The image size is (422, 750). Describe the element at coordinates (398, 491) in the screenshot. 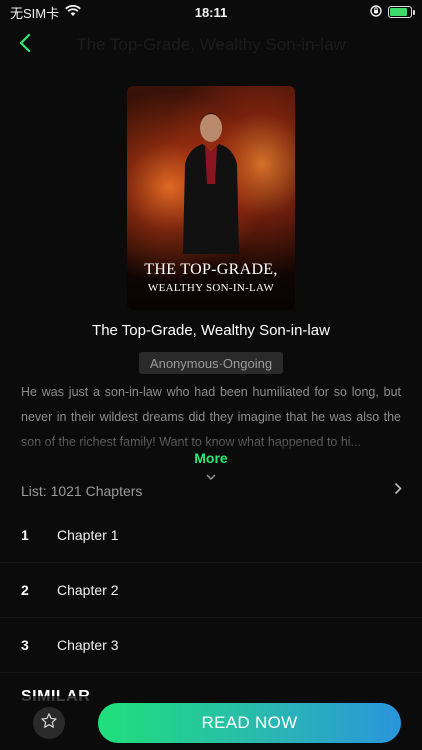

I see `chevron-right-icon` at that location.